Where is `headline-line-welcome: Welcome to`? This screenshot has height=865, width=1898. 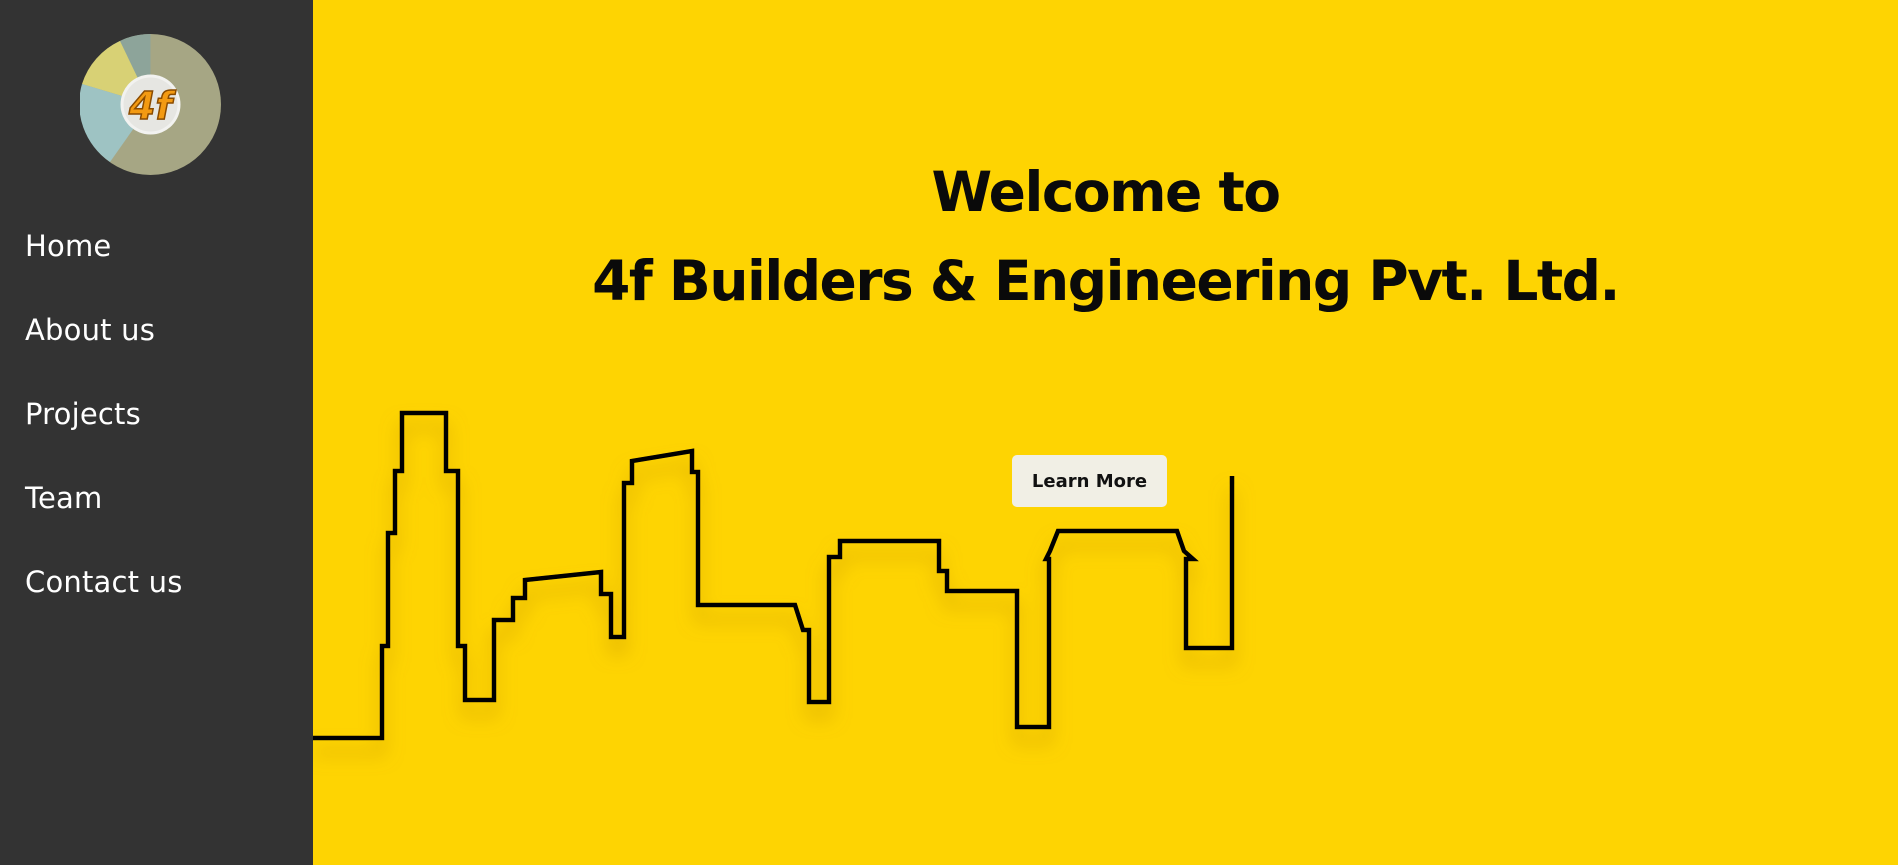 headline-line-welcome: Welcome to is located at coordinates (1106, 192).